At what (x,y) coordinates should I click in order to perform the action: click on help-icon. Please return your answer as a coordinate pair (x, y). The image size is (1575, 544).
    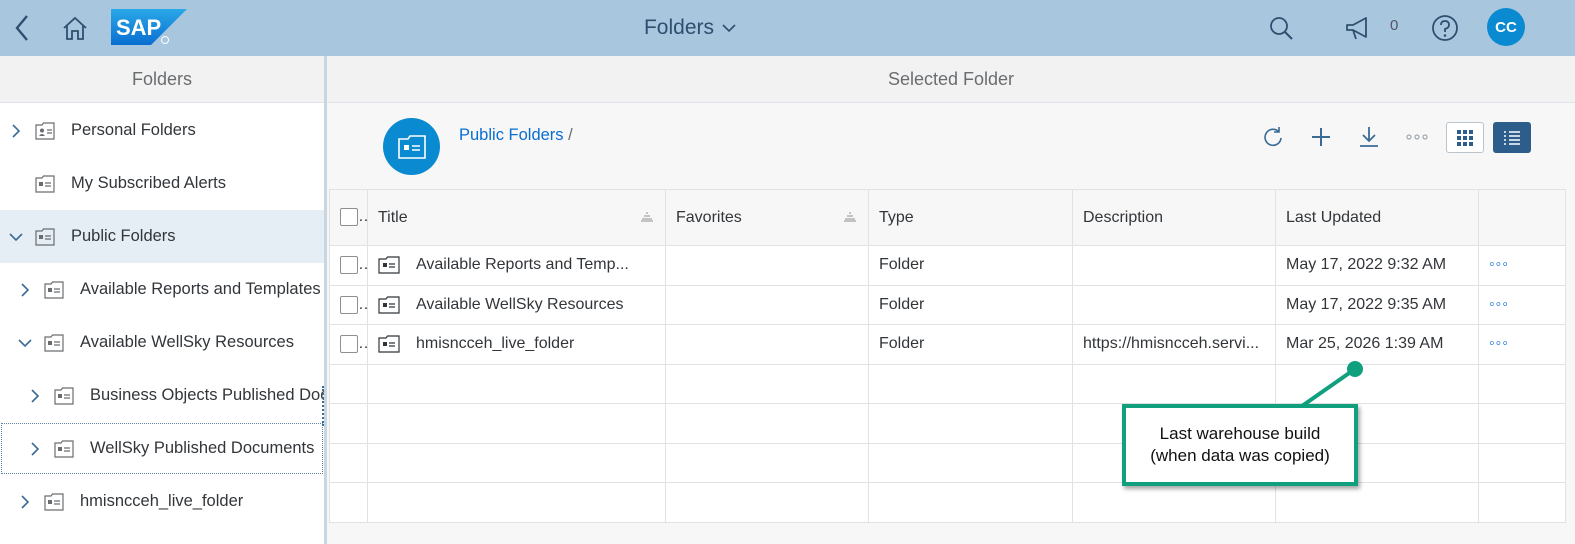
    Looking at the image, I should click on (1445, 28).